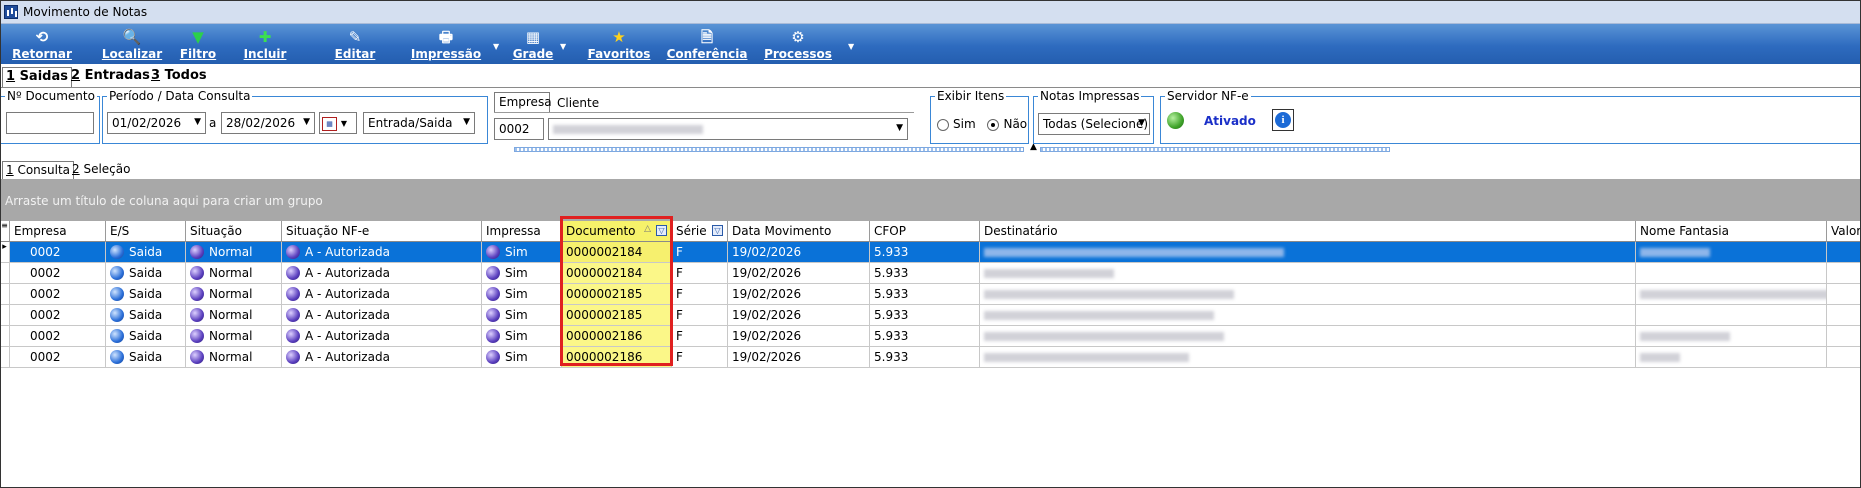 The width and height of the screenshot is (1861, 488). I want to click on col-serie: Série ▽, so click(700, 231).